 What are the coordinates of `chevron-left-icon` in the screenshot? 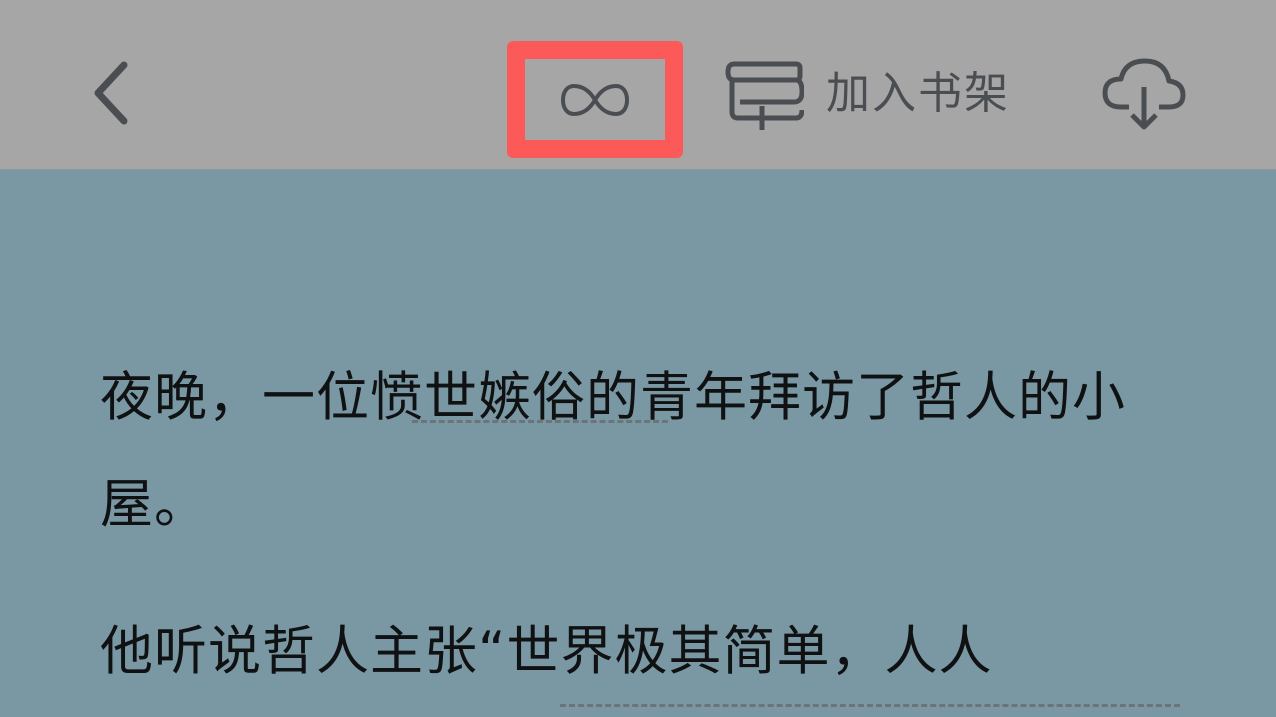 It's located at (111, 93).